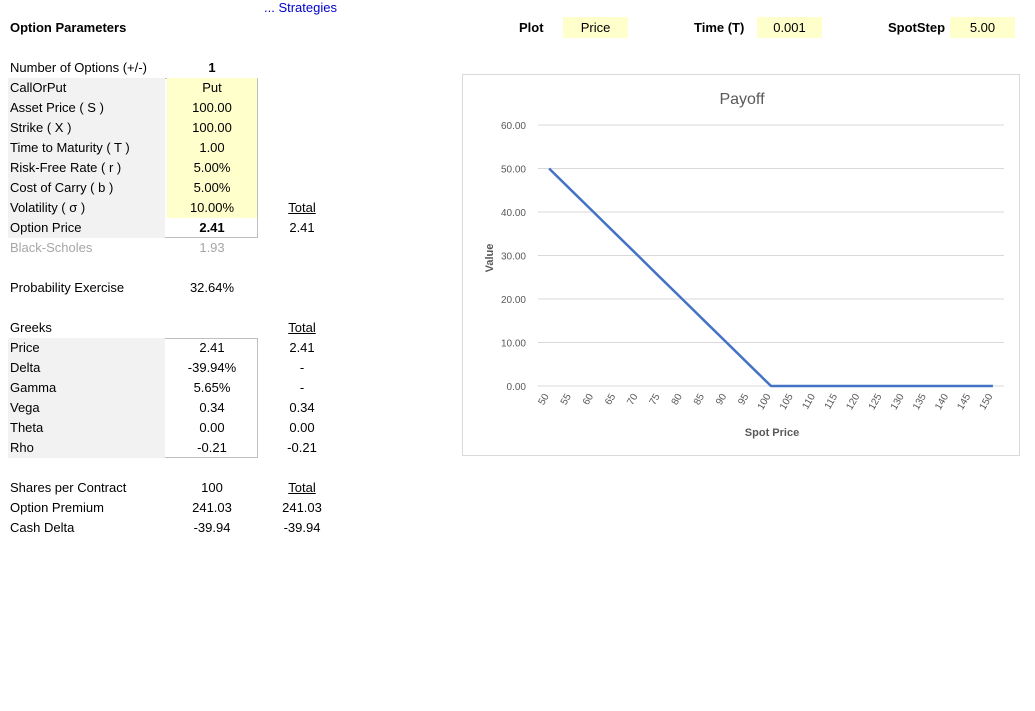  Describe the element at coordinates (917, 27) in the screenshot. I see `spotstep-label: SpotStep` at that location.